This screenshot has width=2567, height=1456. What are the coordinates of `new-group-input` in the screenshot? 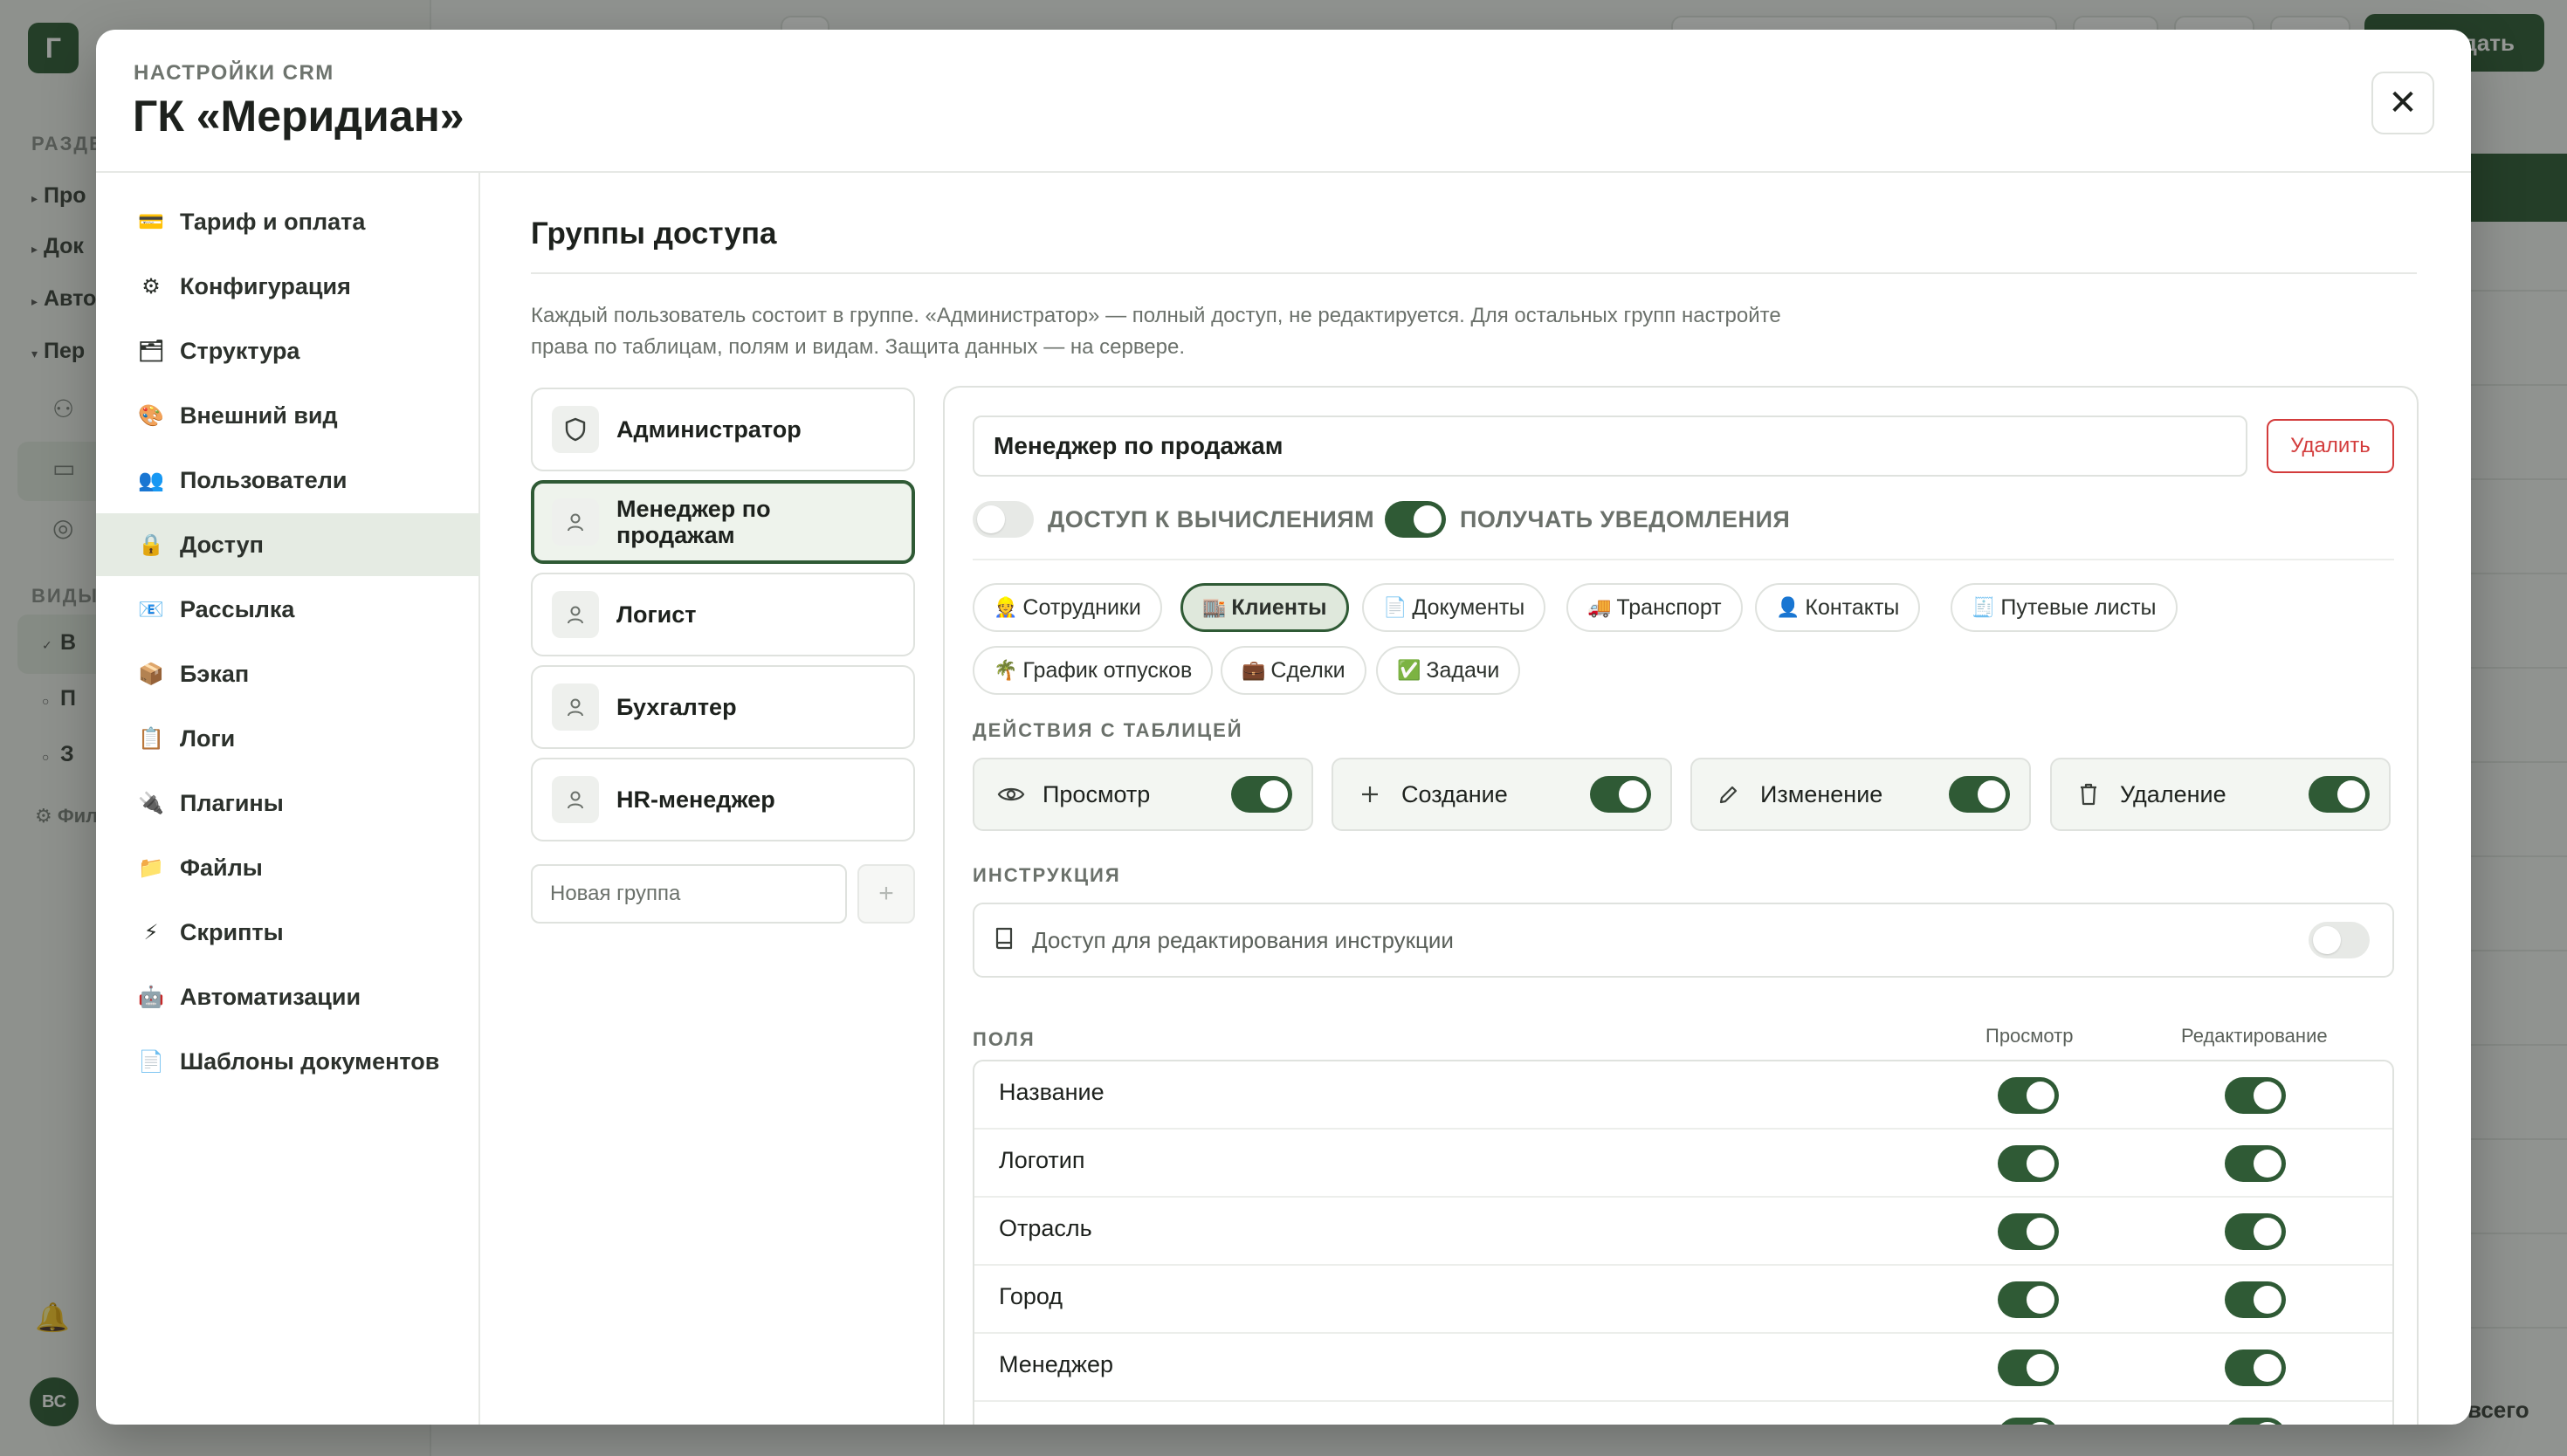 It's located at (689, 894).